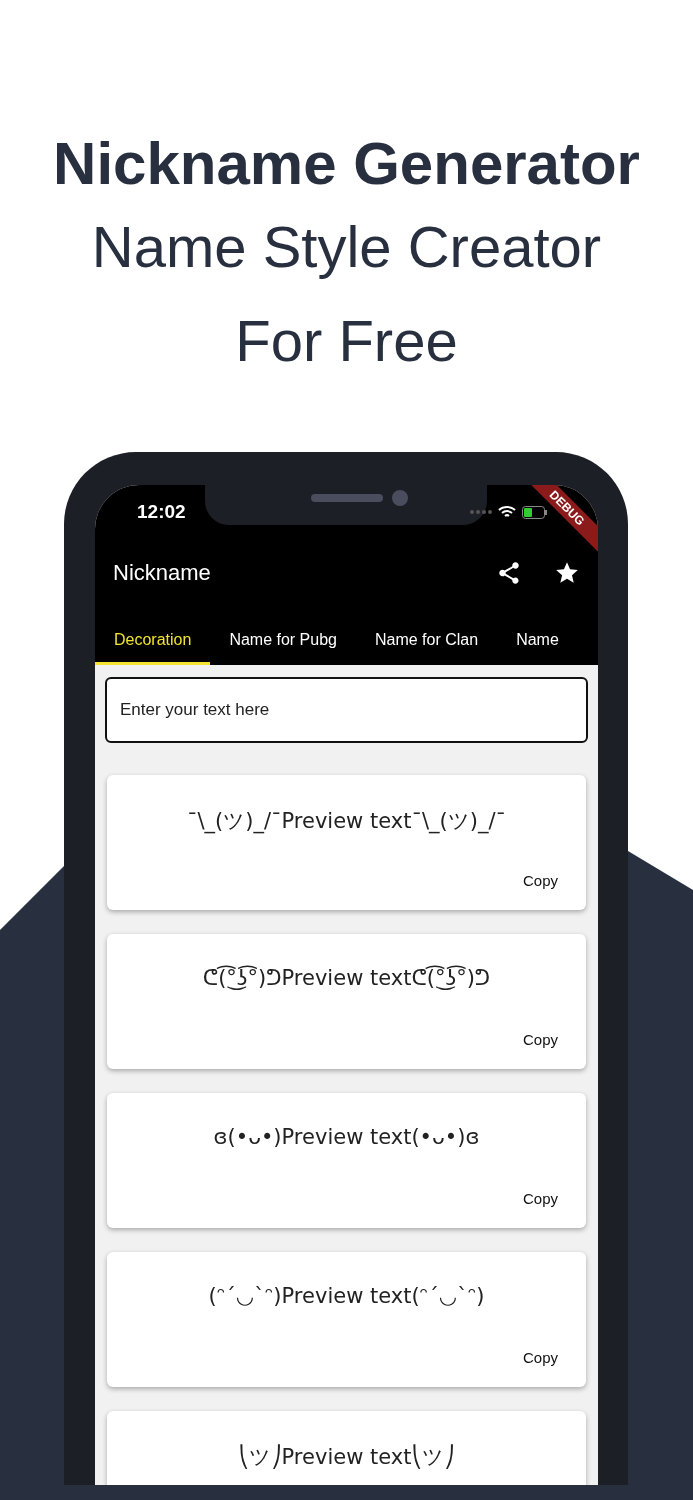 The image size is (693, 1500). Describe the element at coordinates (162, 573) in the screenshot. I see `app-title: Nickname` at that location.